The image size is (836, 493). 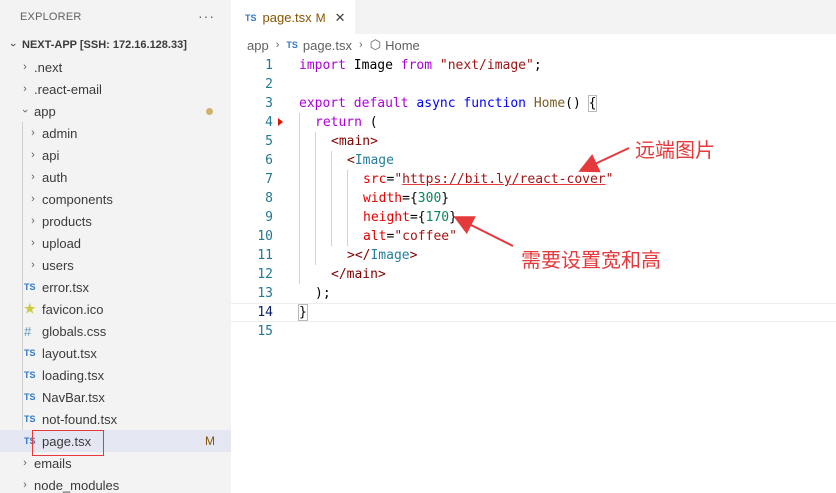 I want to click on tree-folder-api: › api, so click(x=115, y=155).